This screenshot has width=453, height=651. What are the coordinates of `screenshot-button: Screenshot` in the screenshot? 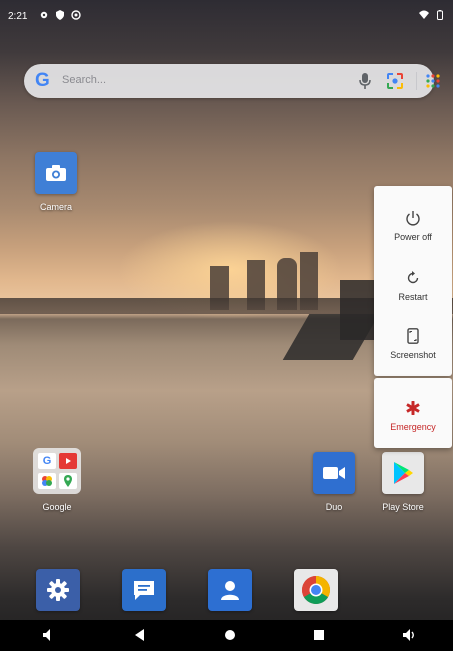 It's located at (413, 344).